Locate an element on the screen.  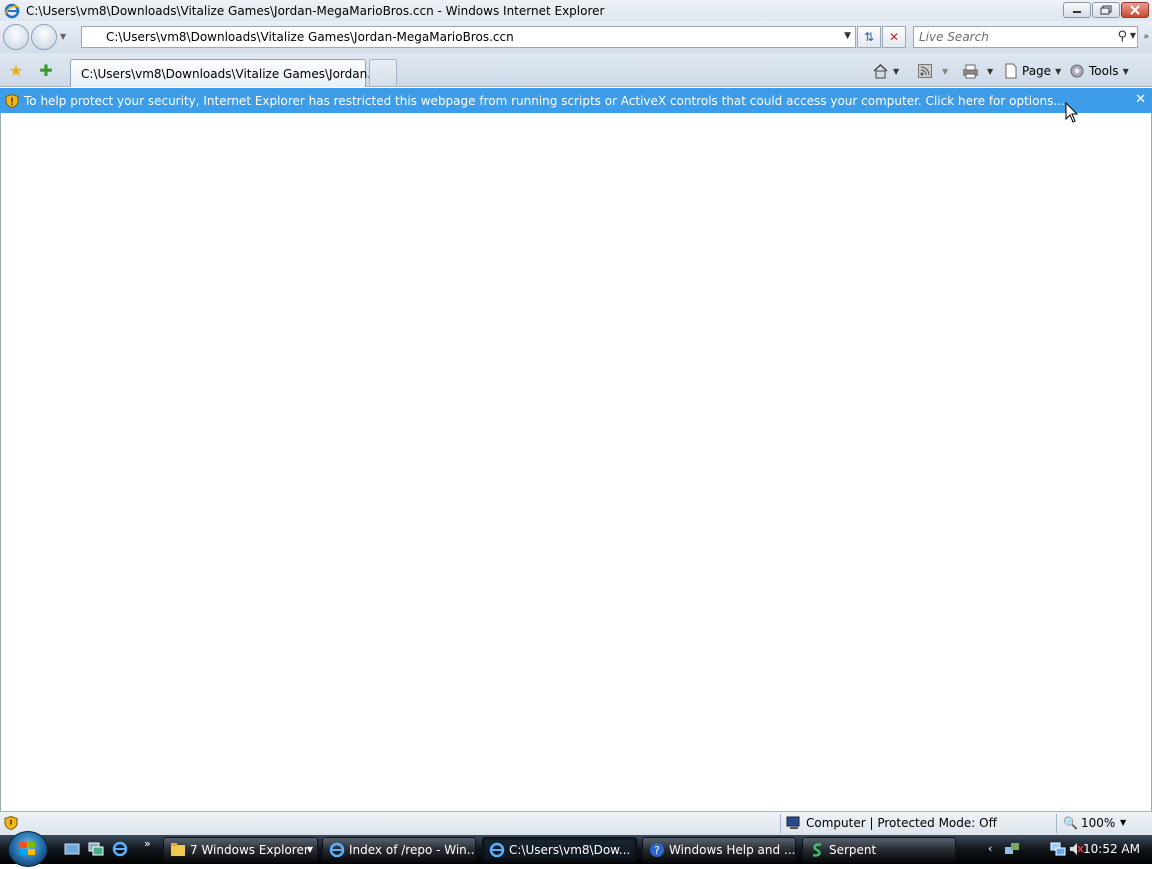
group-dropdown-icon: ▼ is located at coordinates (309, 849).